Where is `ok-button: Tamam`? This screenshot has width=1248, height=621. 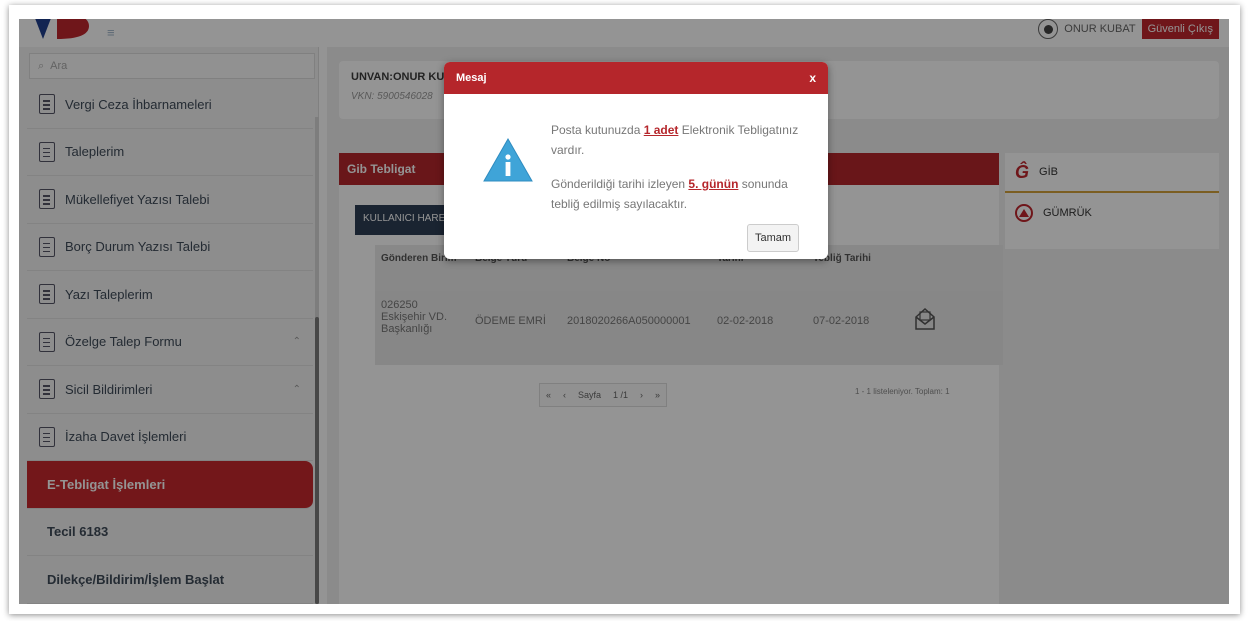
ok-button: Tamam is located at coordinates (773, 238).